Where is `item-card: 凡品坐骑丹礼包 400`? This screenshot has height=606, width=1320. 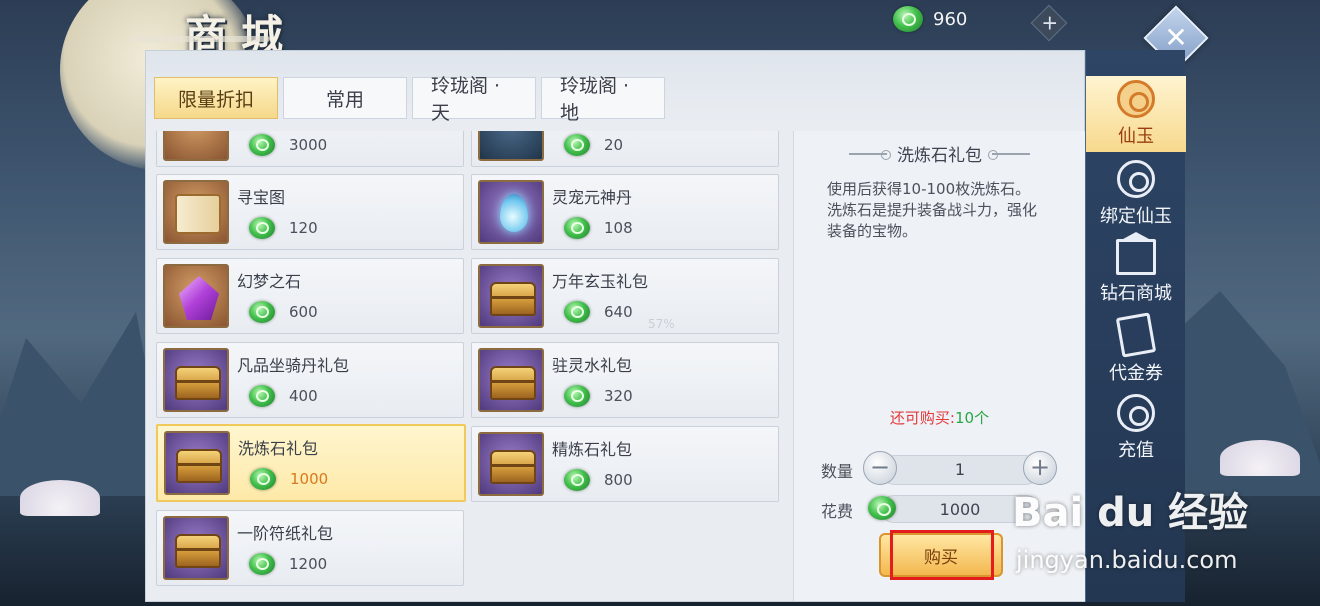 item-card: 凡品坐骑丹礼包 400 is located at coordinates (310, 380).